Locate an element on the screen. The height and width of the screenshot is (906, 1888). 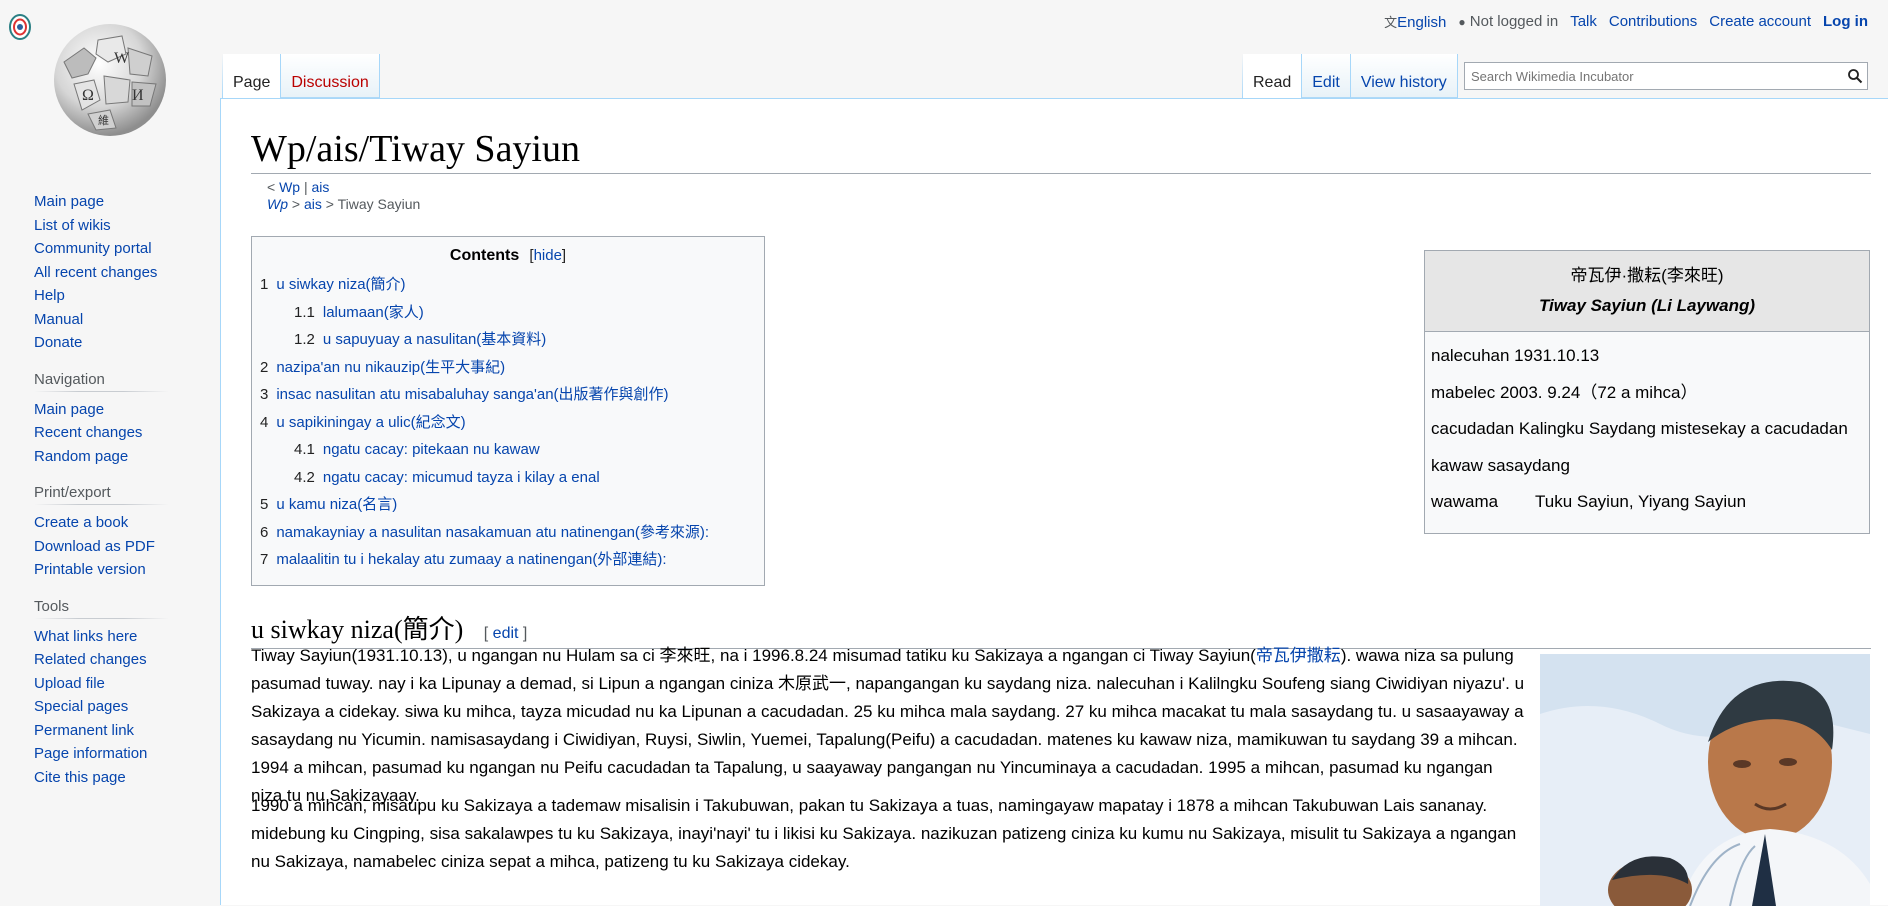
incubator-logo-icon is located at coordinates (20, 24).